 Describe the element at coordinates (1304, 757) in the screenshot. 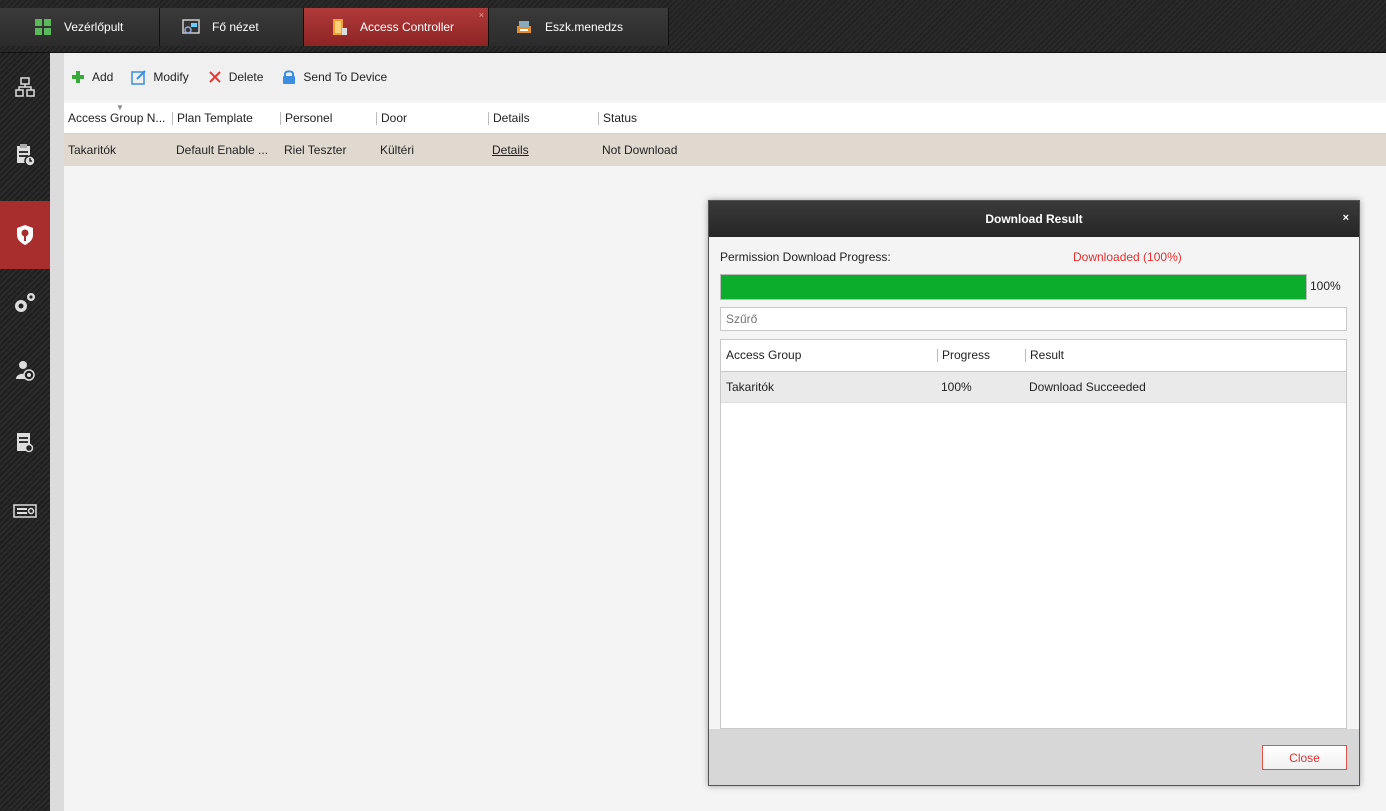

I see `close-button: Close` at that location.